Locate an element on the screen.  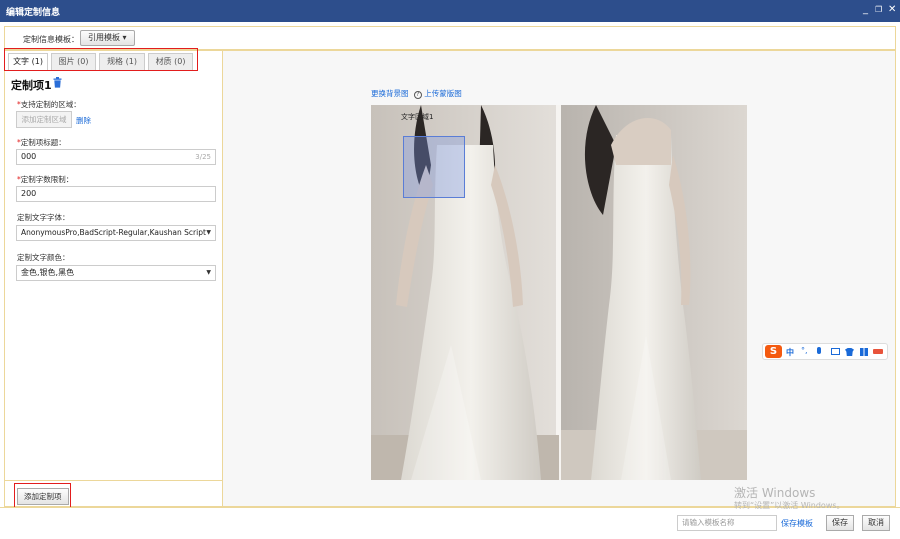
tab-image: 图片 (0) is located at coordinates (73, 62).